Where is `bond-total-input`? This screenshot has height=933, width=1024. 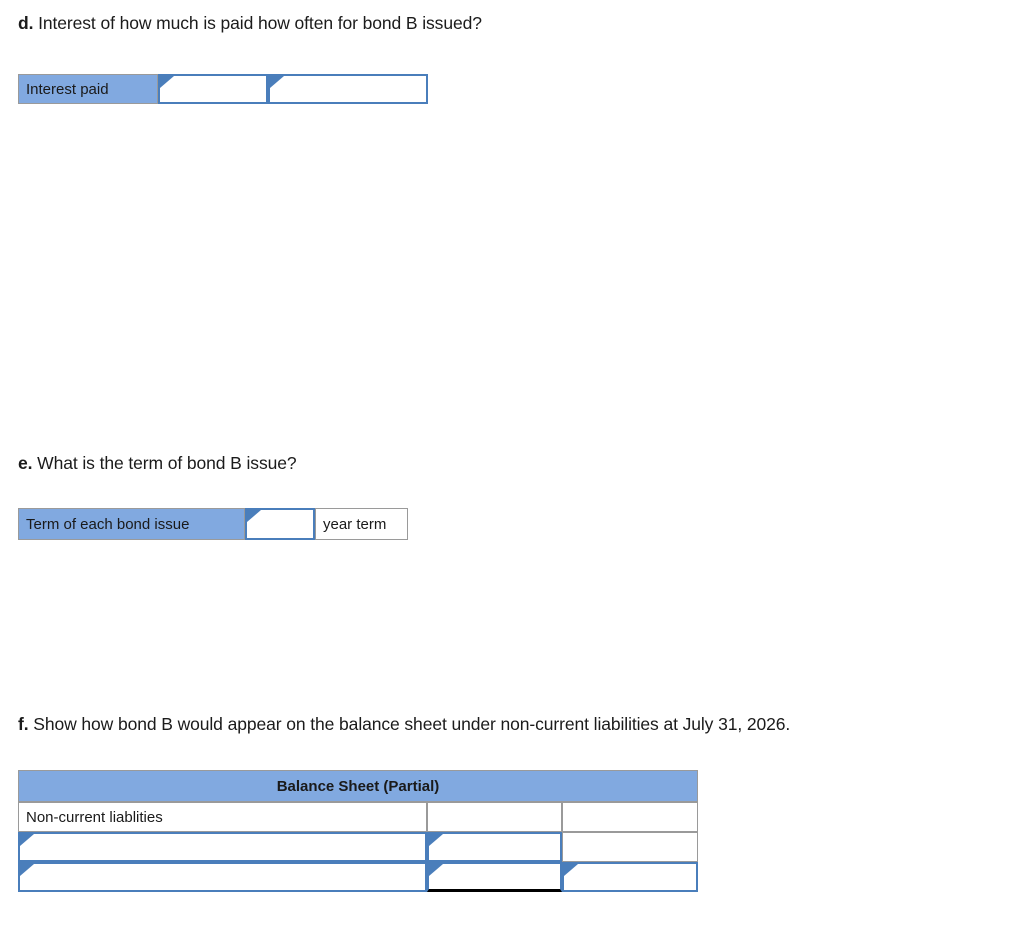 bond-total-input is located at coordinates (630, 877).